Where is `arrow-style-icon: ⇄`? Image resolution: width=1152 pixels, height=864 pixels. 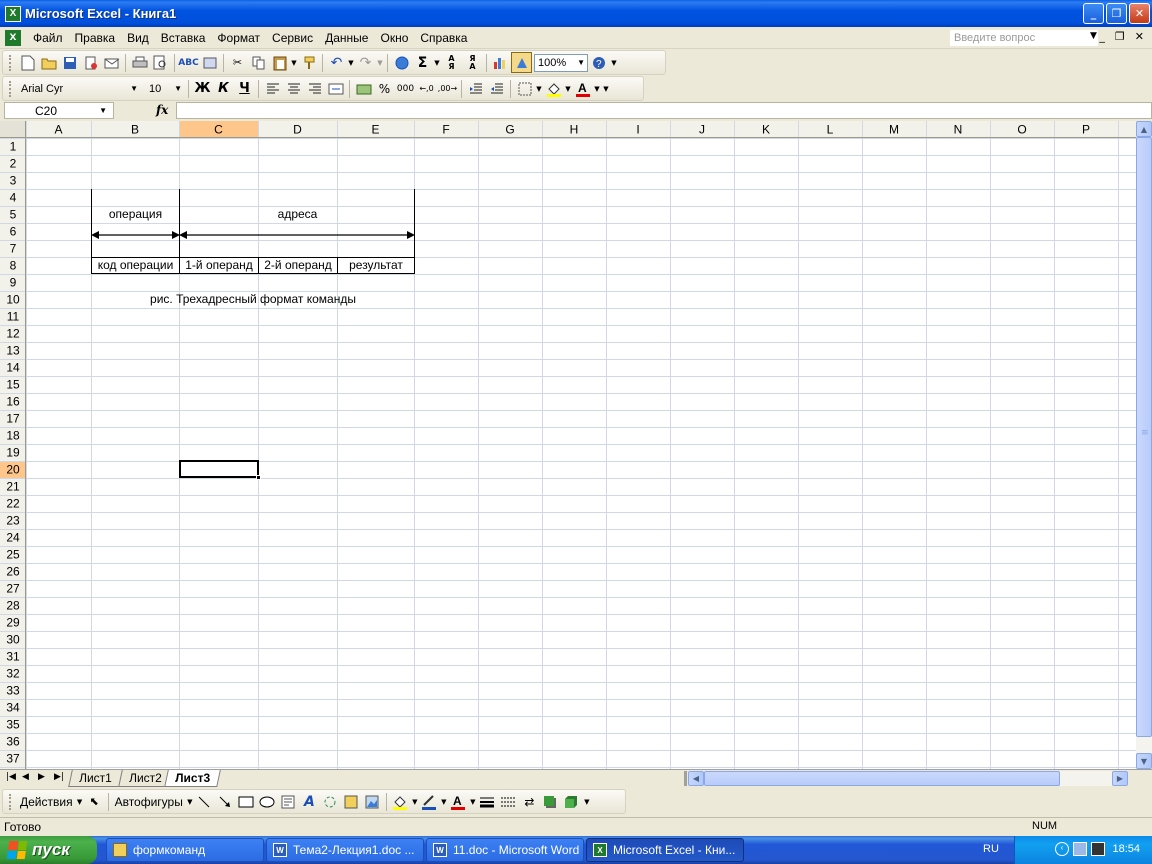
arrow-style-icon: ⇄ is located at coordinates (529, 801).